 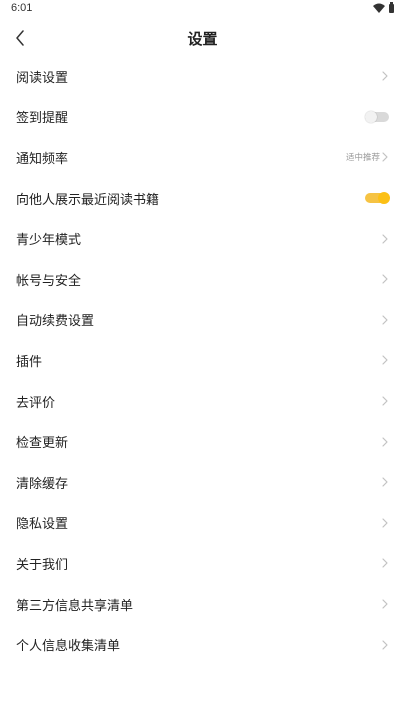 What do you see at coordinates (42, 484) in the screenshot?
I see `setting-label: 清除缓存` at bounding box center [42, 484].